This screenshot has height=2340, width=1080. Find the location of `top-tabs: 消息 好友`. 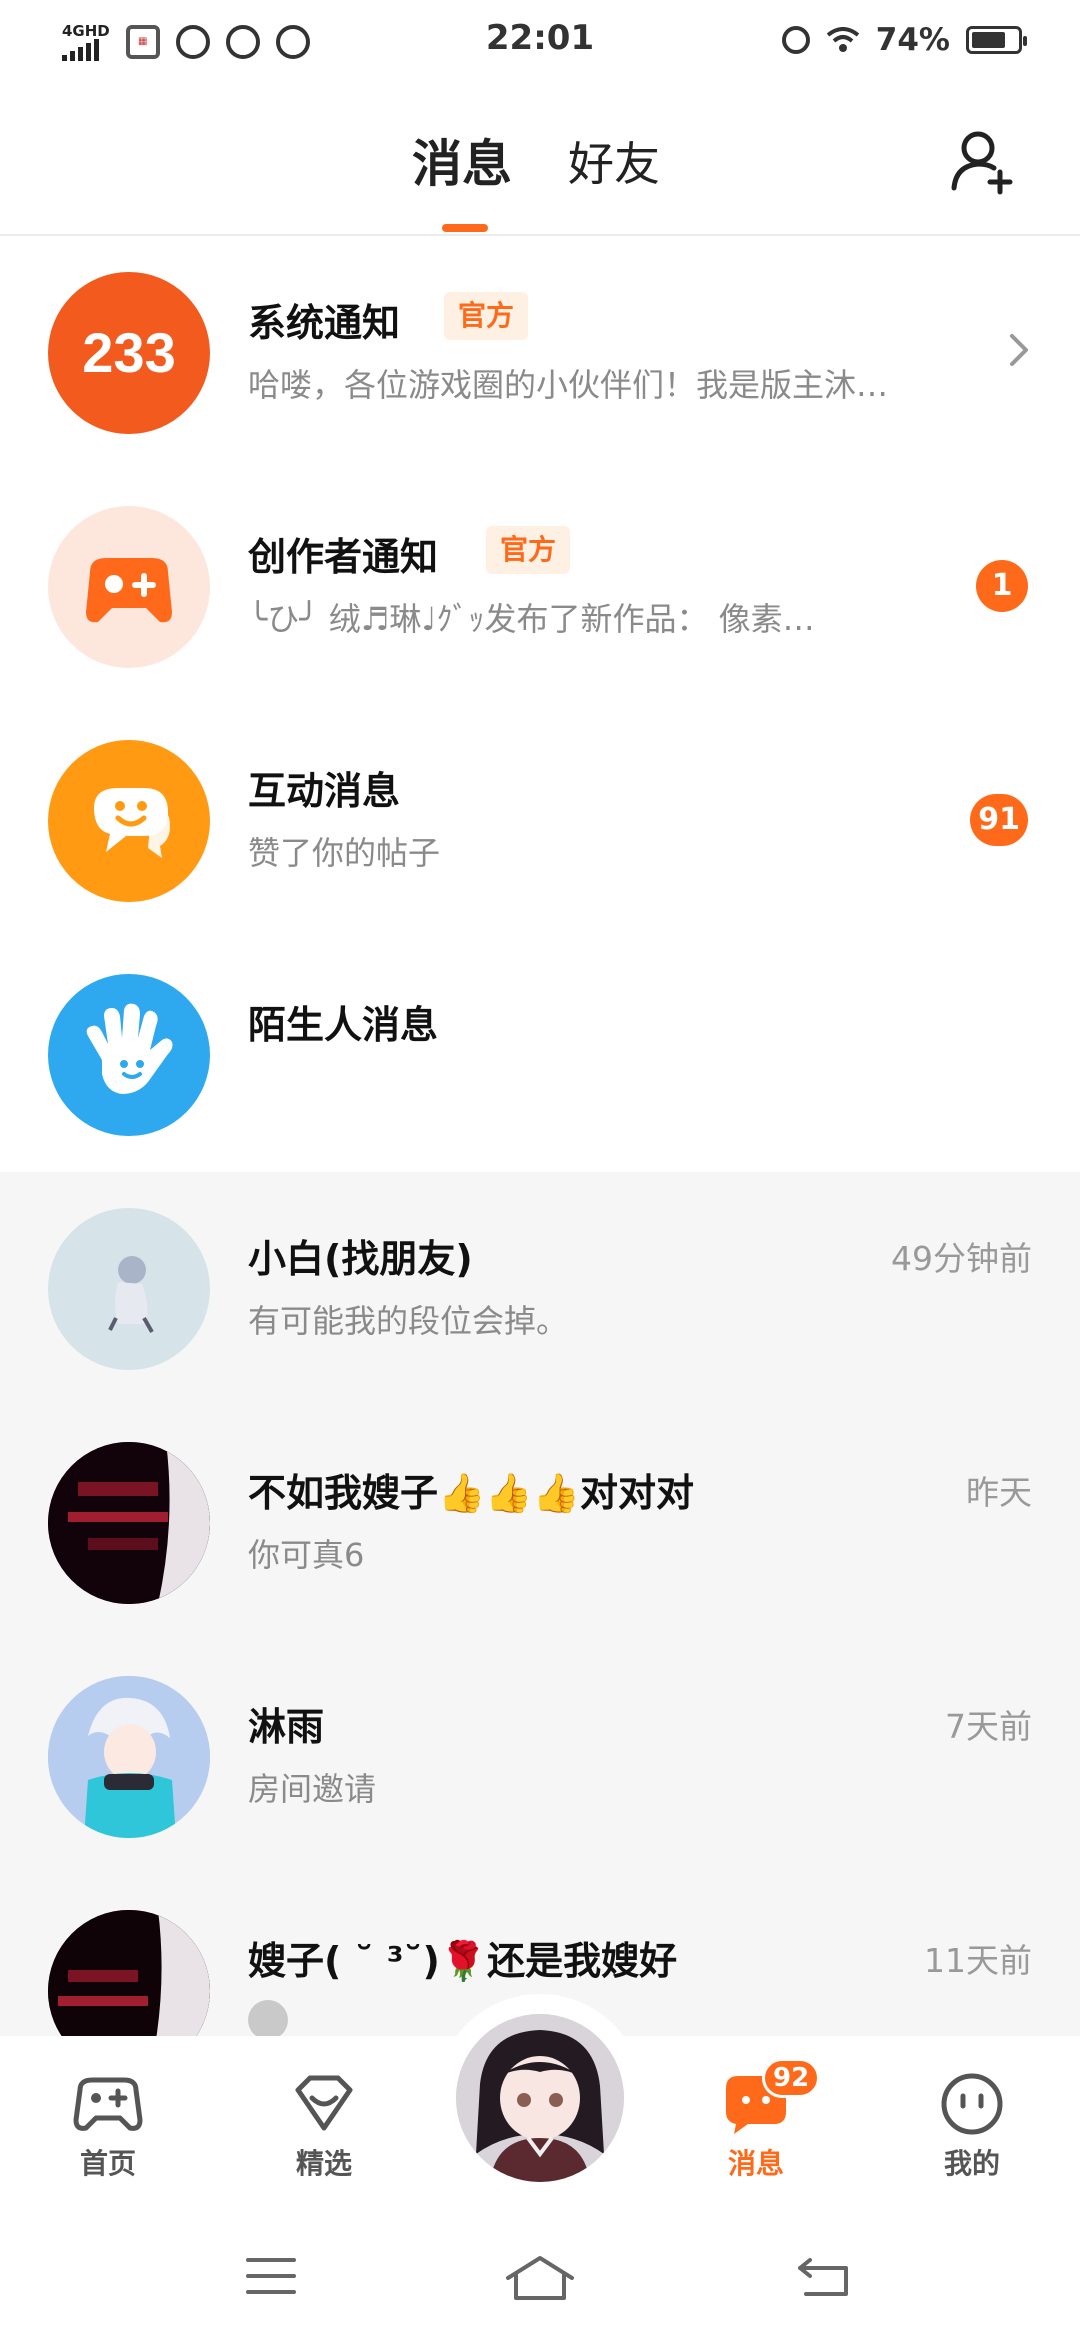

top-tabs: 消息 好友 is located at coordinates (540, 160).